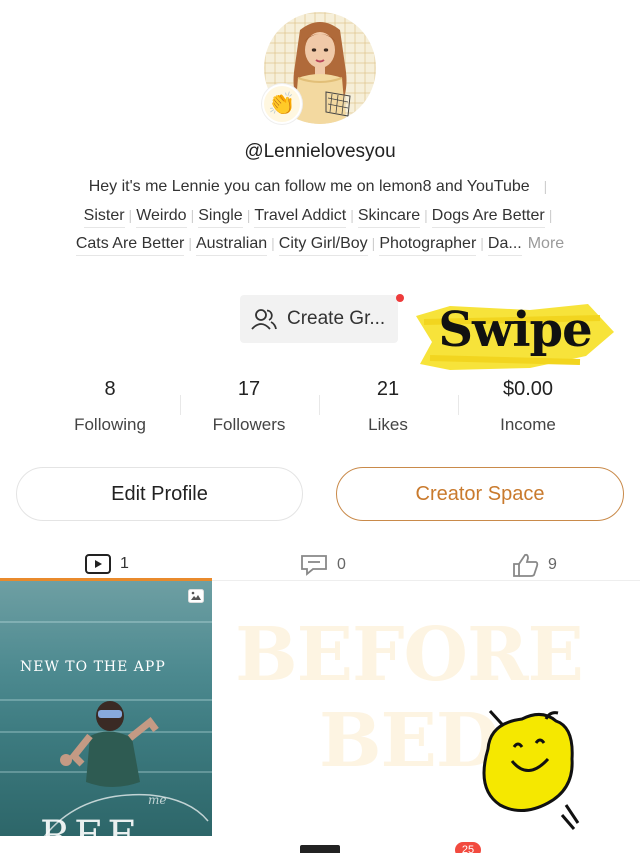 The height and width of the screenshot is (853, 640). I want to click on stat-following: 8 Following, so click(110, 406).